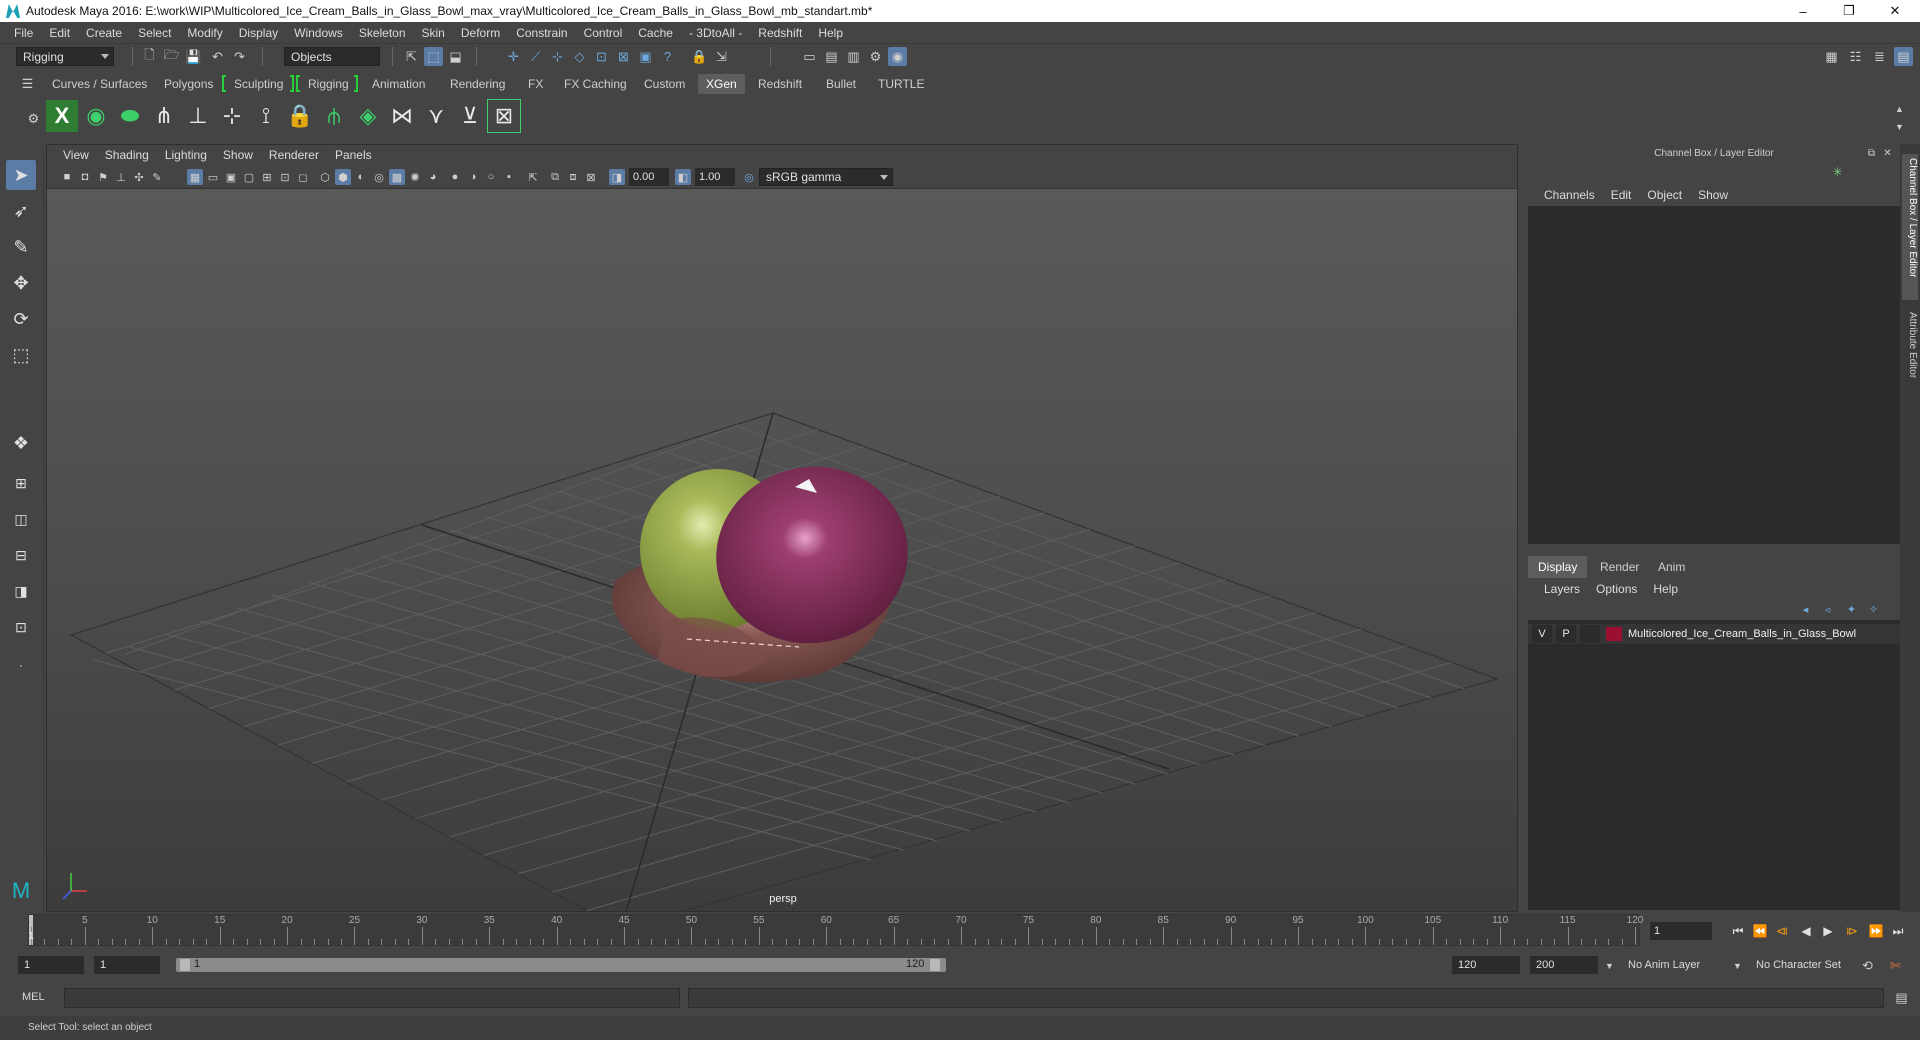  Describe the element at coordinates (139, 177) in the screenshot. I see `2d-pan-icon: ✣` at that location.